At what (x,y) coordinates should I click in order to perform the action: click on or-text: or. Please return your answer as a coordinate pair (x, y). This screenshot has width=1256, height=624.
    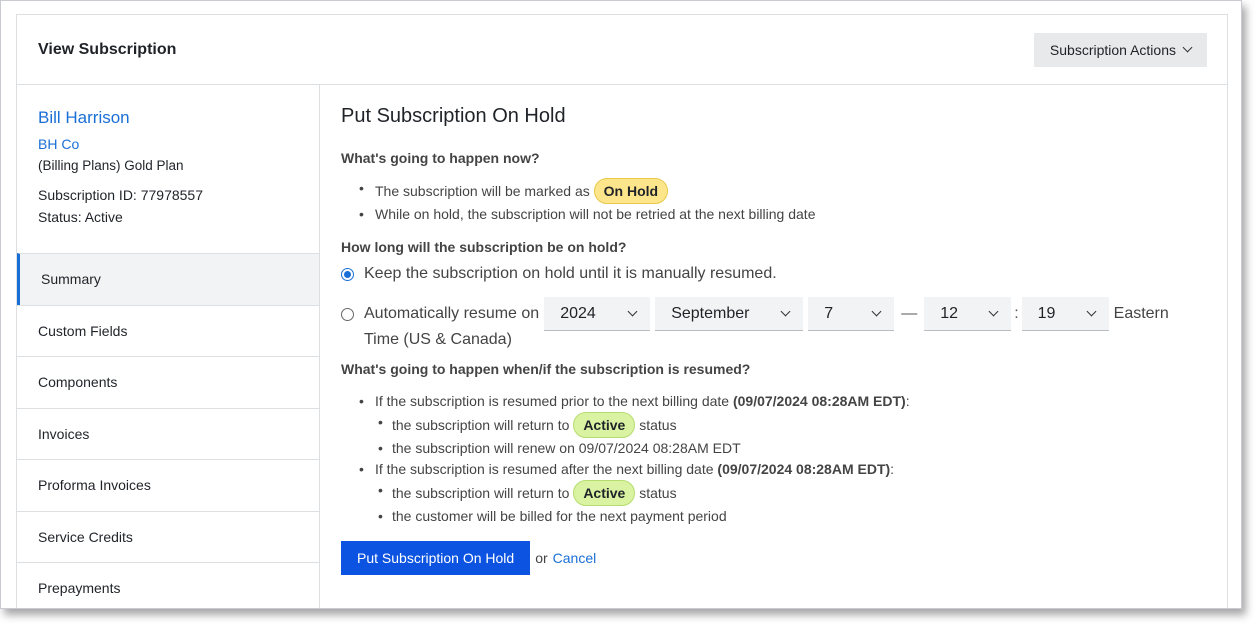
    Looking at the image, I should click on (541, 558).